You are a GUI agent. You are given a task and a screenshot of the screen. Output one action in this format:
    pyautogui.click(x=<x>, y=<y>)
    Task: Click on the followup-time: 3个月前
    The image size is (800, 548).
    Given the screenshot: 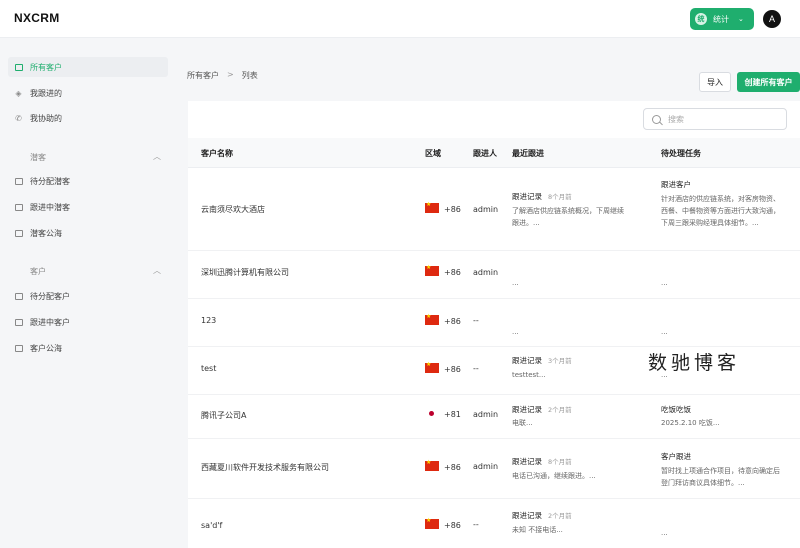 What is the action you would take?
    pyautogui.click(x=560, y=361)
    